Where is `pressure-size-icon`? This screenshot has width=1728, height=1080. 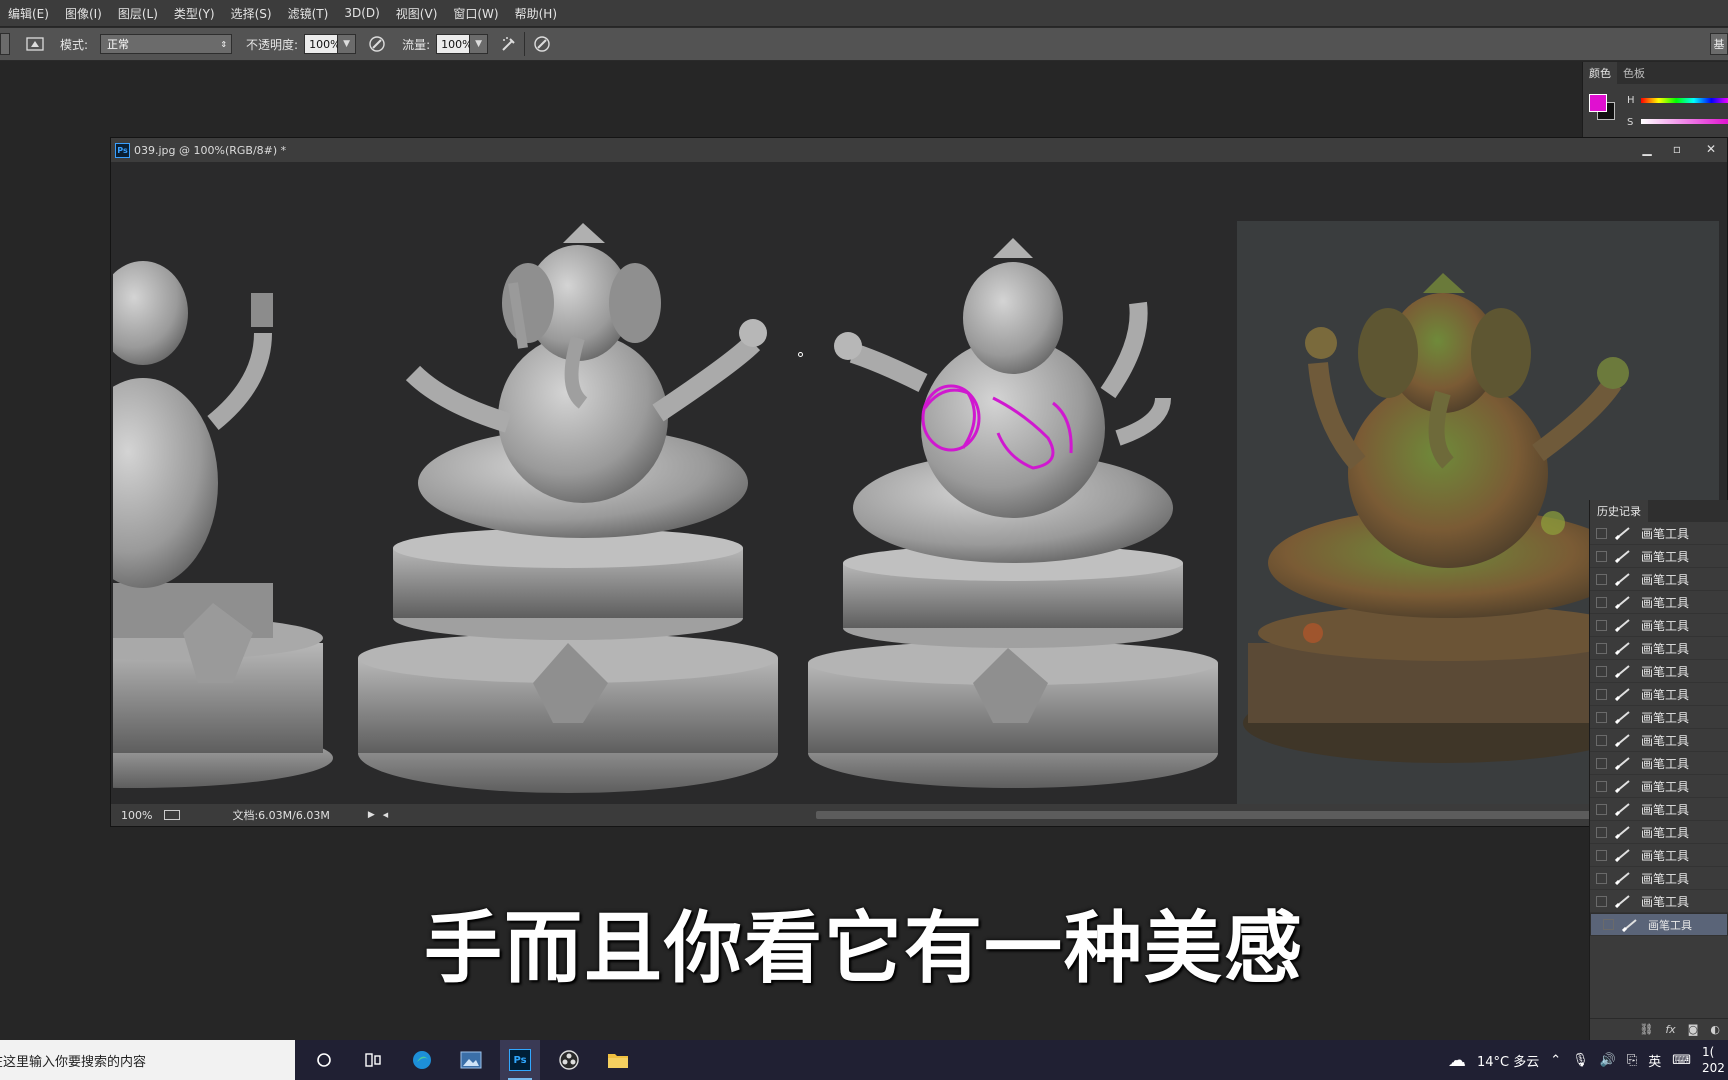 pressure-size-icon is located at coordinates (542, 44).